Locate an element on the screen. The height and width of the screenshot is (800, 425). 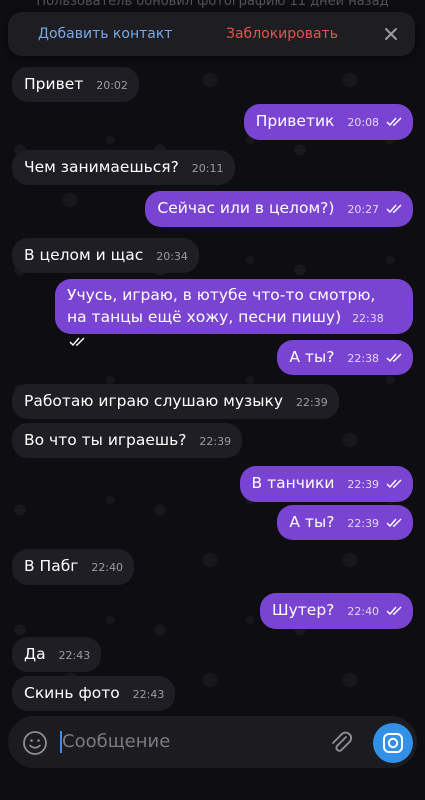
camera-button is located at coordinates (393, 743).